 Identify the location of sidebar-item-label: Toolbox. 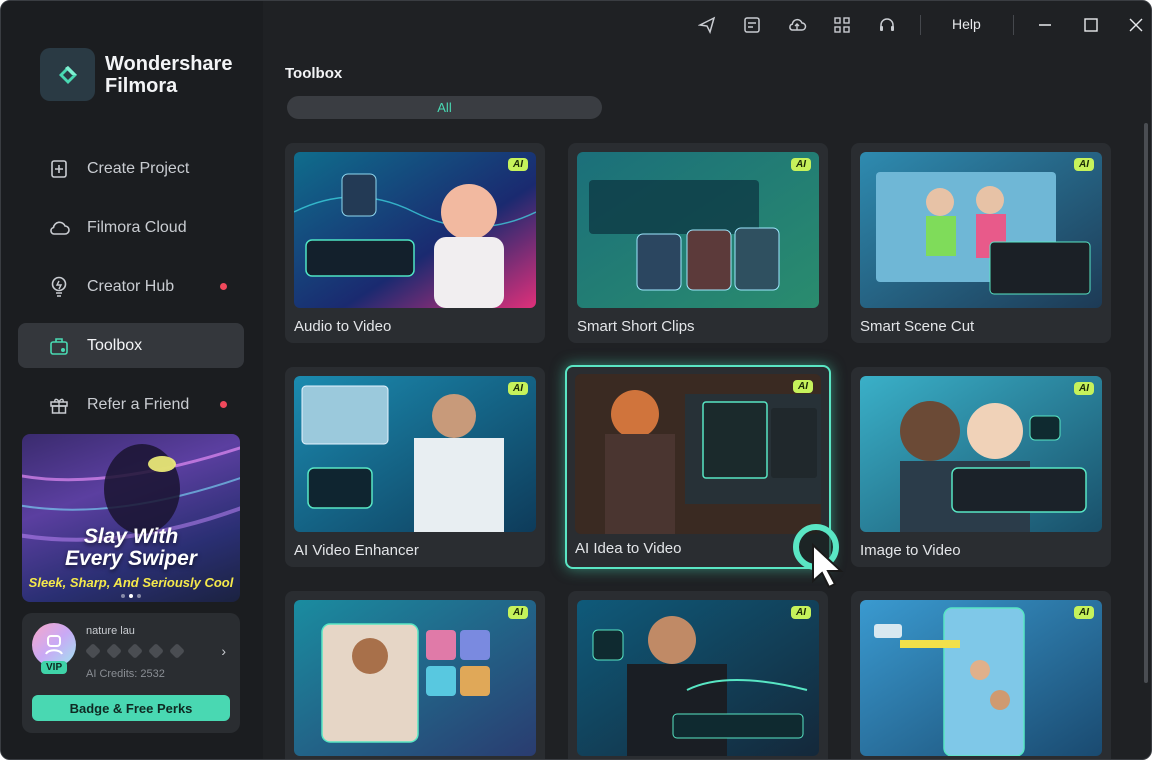
(115, 345).